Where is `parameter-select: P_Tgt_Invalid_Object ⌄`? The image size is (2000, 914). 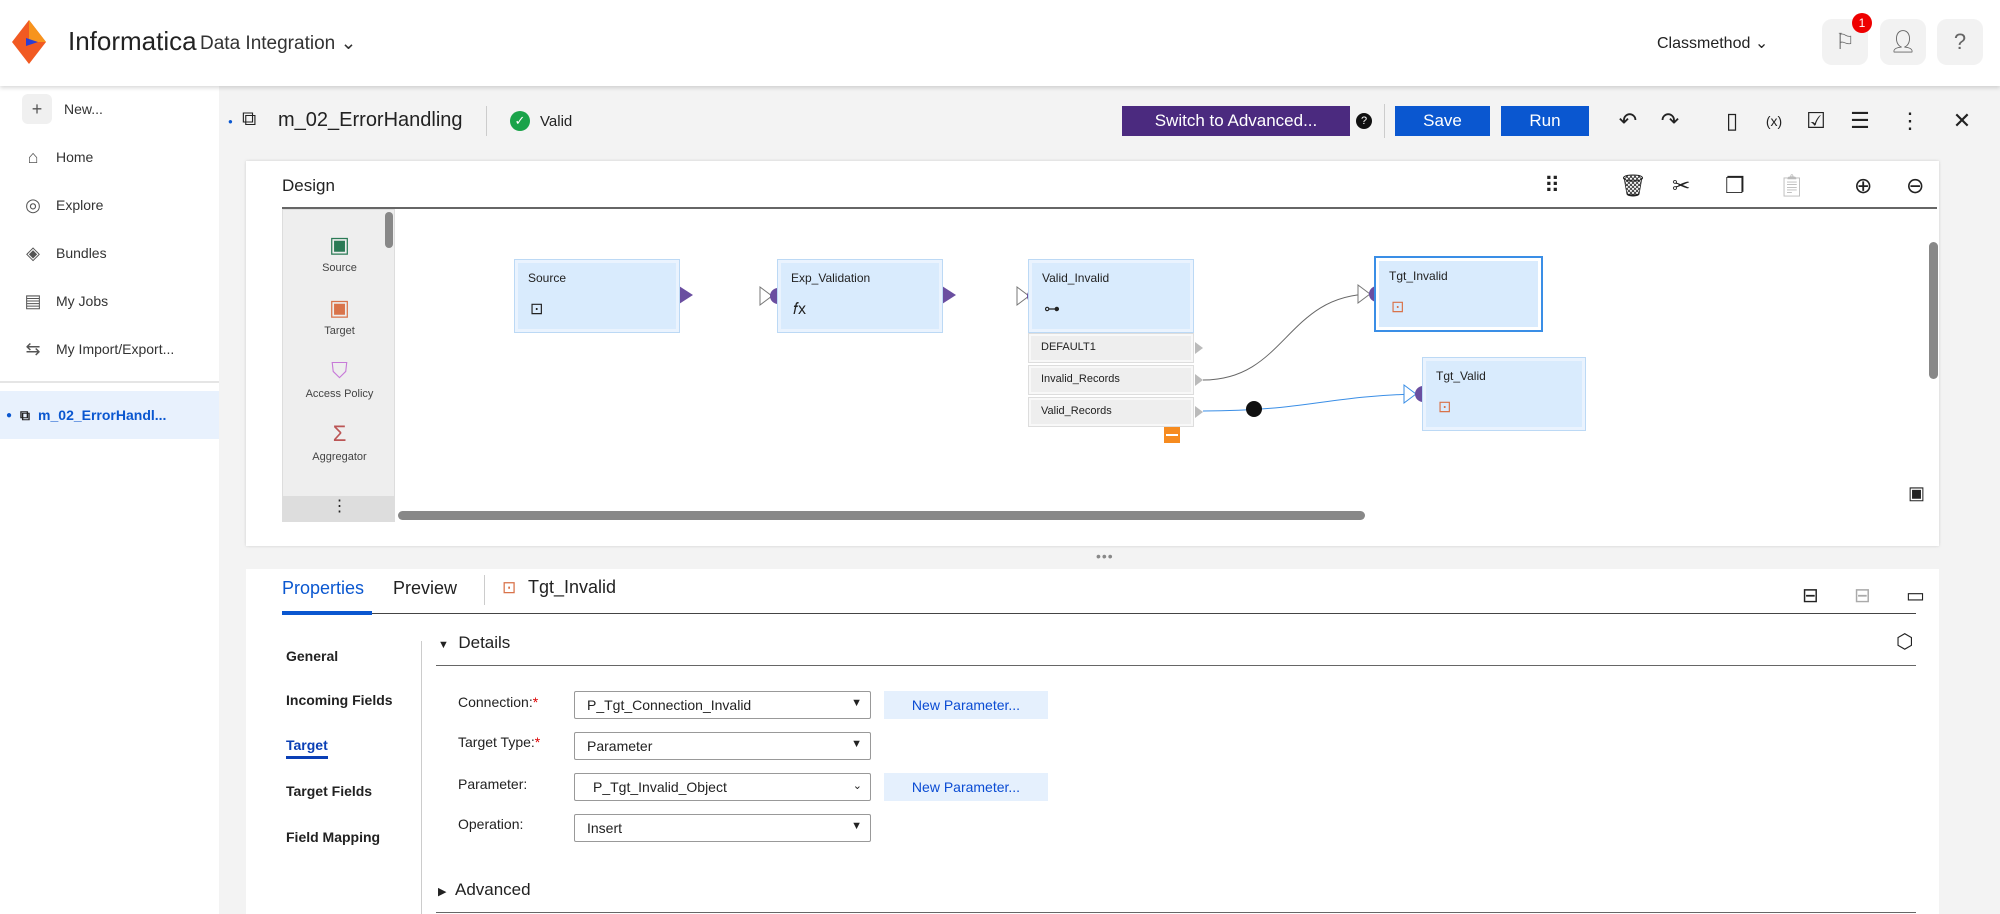
parameter-select: P_Tgt_Invalid_Object ⌄ is located at coordinates (722, 787).